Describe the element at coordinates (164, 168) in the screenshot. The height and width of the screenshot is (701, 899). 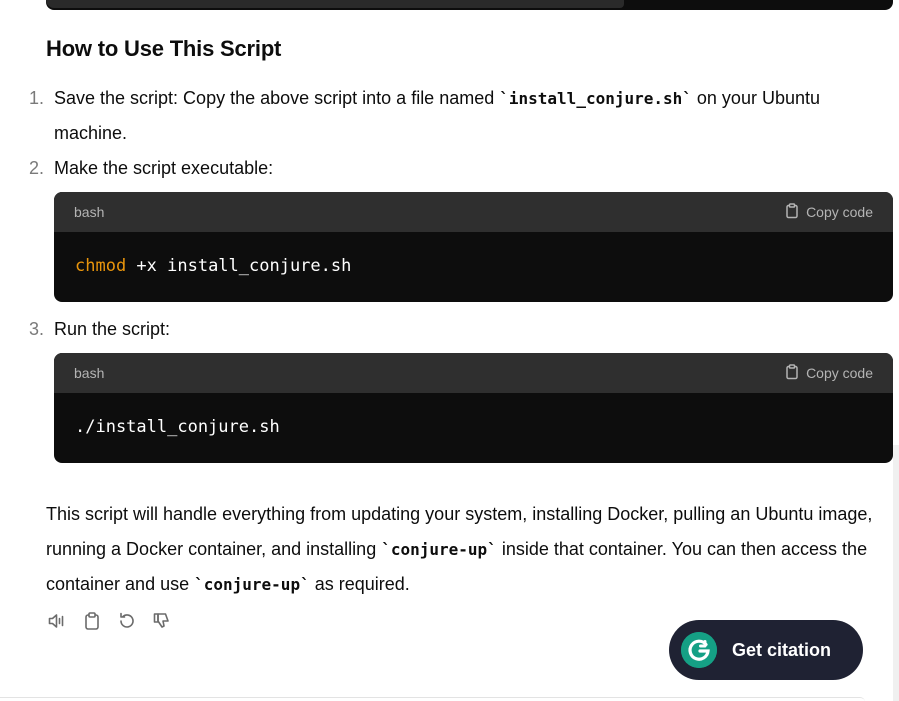
I see `step-text-2: Make the script executable:` at that location.